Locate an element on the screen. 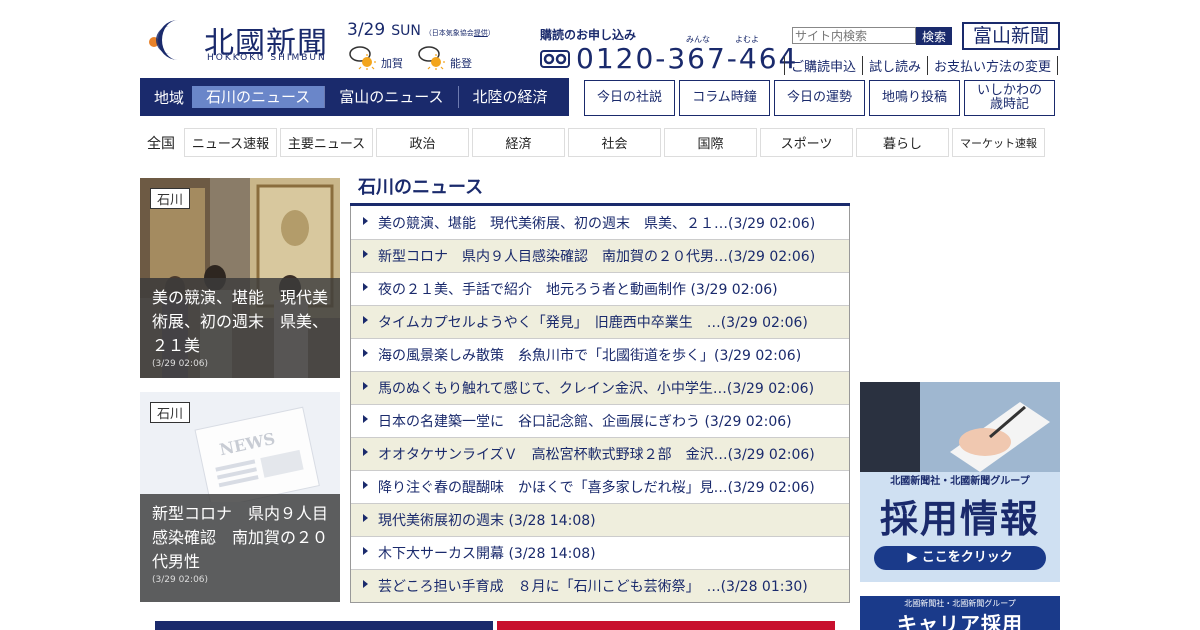  list-item: 夜の２１美、手話で紹介 地元ろう者と動画制作 (3/29 02:06) is located at coordinates (600, 288).